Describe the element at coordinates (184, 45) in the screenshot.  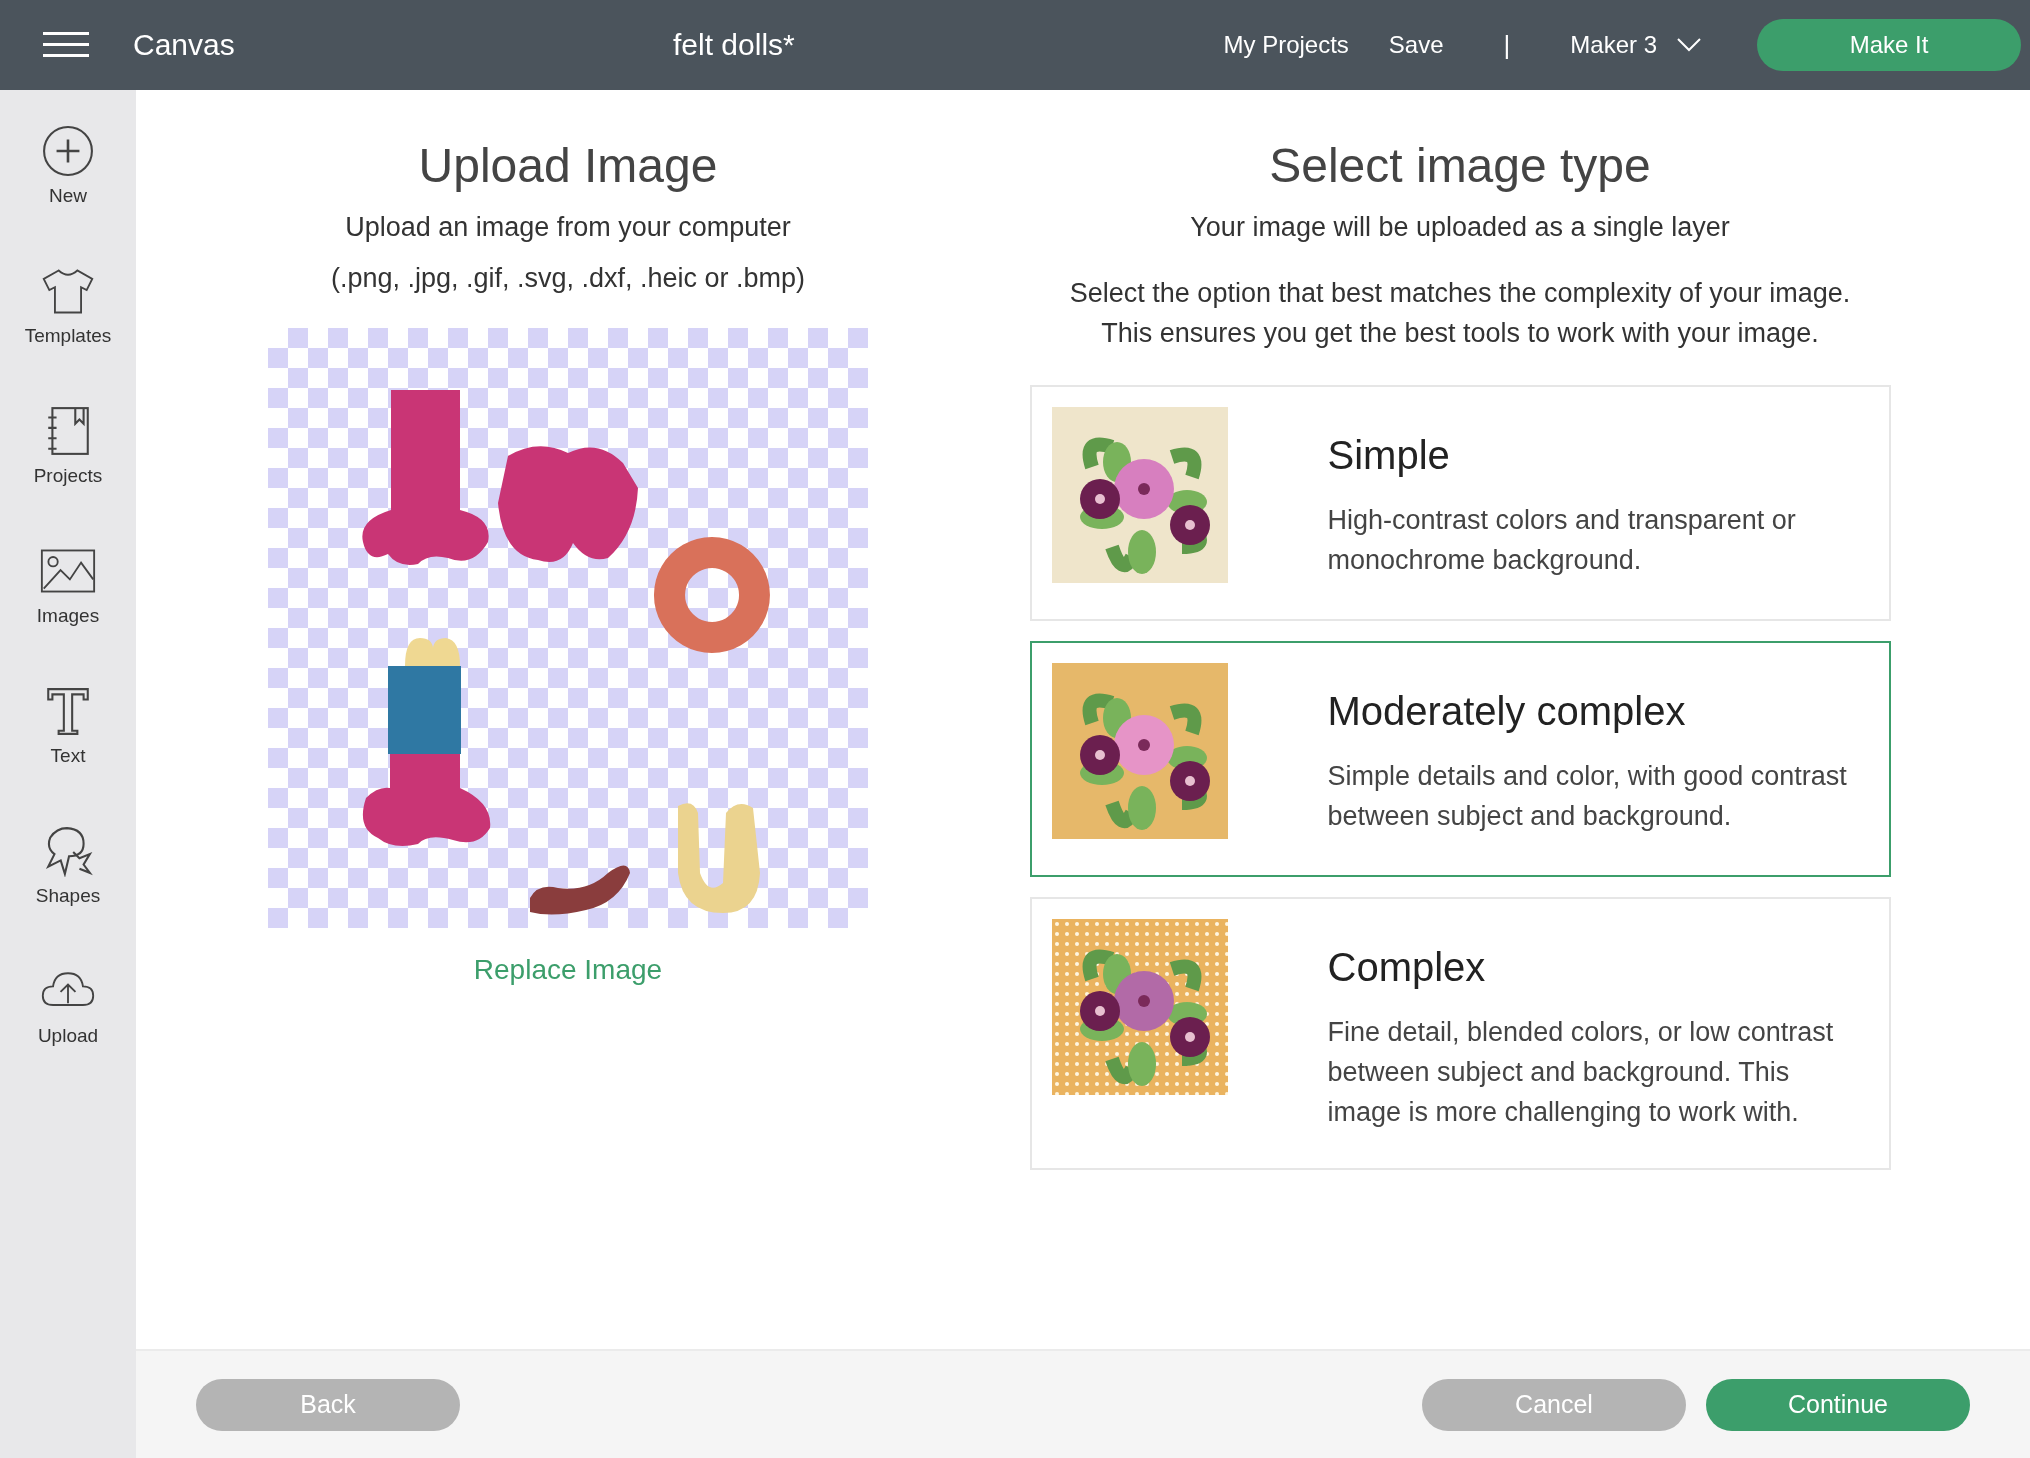
I see `app-name: Canvas` at that location.